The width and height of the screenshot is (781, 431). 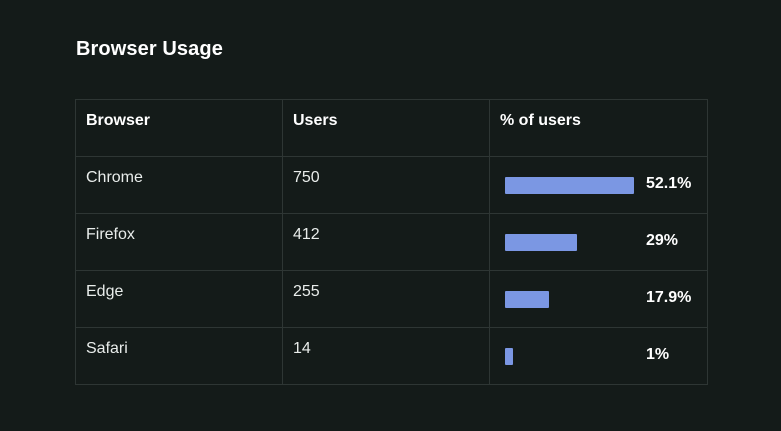 I want to click on user-count: 750, so click(x=386, y=185).